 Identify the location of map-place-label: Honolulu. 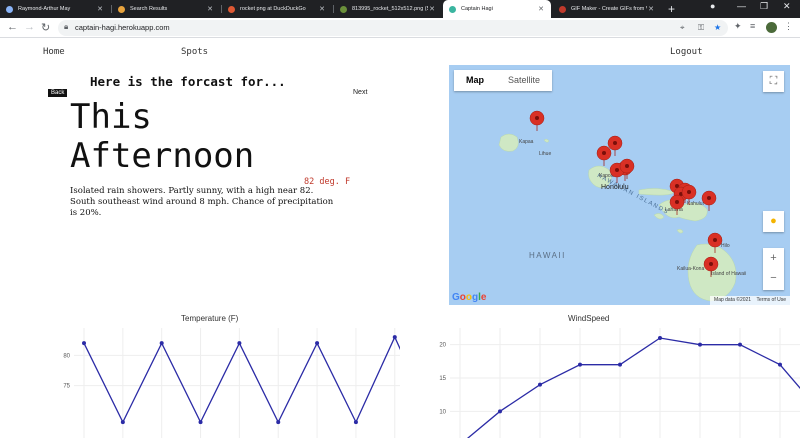
(615, 187).